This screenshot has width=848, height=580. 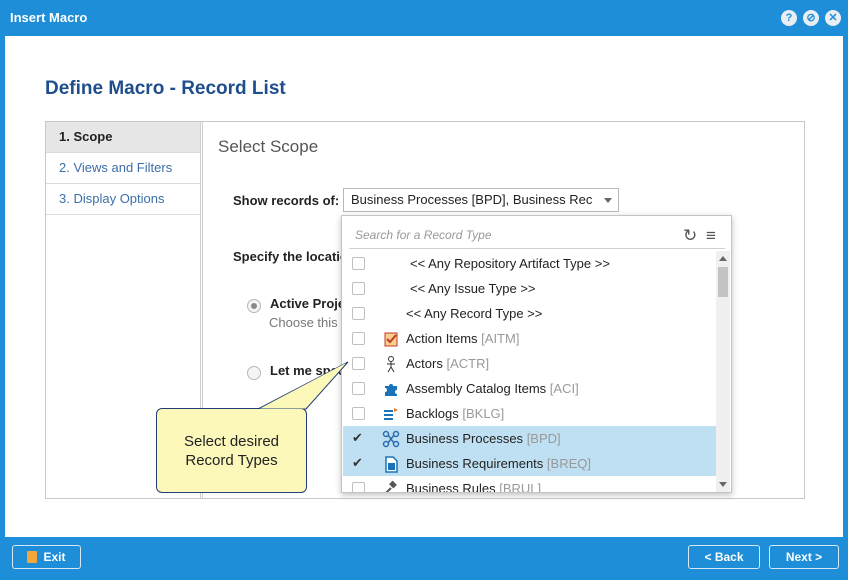 What do you see at coordinates (308, 370) in the screenshot?
I see `radio-specify-label: Let me spec` at bounding box center [308, 370].